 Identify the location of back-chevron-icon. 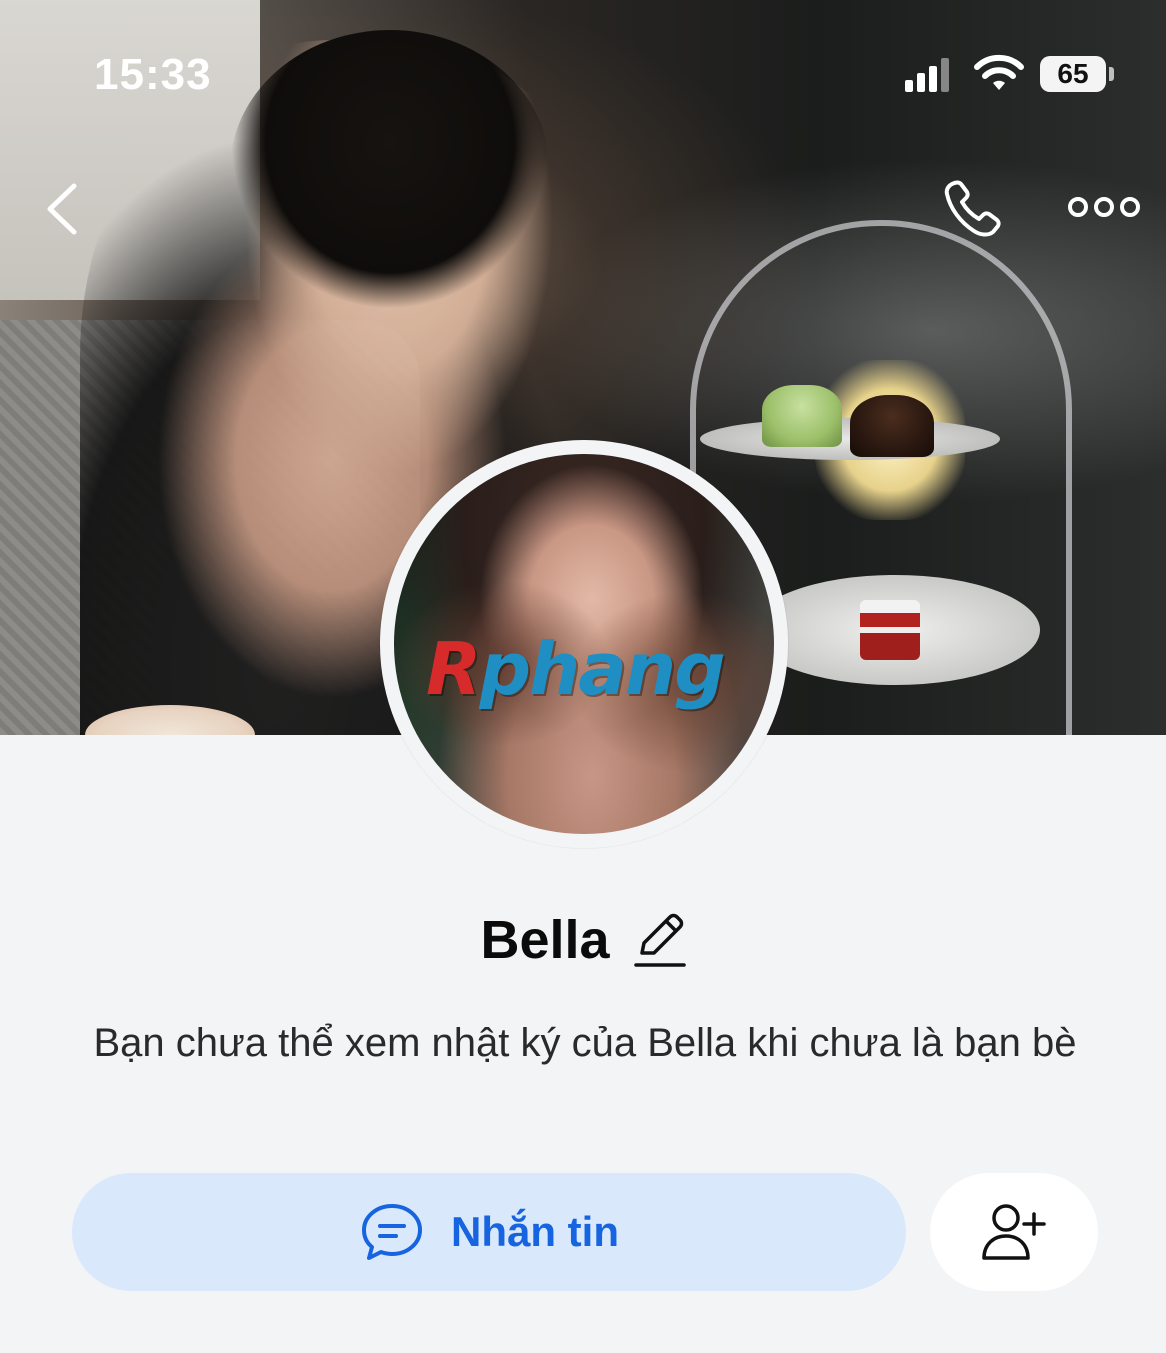
(63, 209).